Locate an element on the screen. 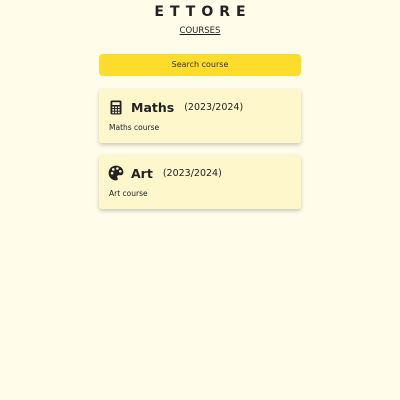 This screenshot has width=400, height=400. course-title: Maths is located at coordinates (153, 107).